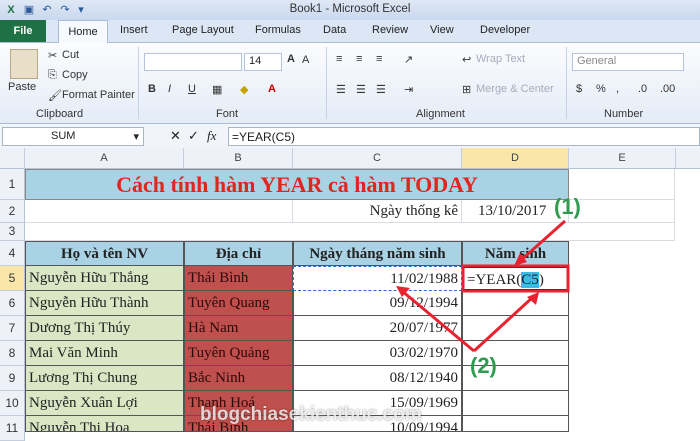 Image resolution: width=700 pixels, height=441 pixels. What do you see at coordinates (483, 365) in the screenshot?
I see `annotation-label-2: (2)` at bounding box center [483, 365].